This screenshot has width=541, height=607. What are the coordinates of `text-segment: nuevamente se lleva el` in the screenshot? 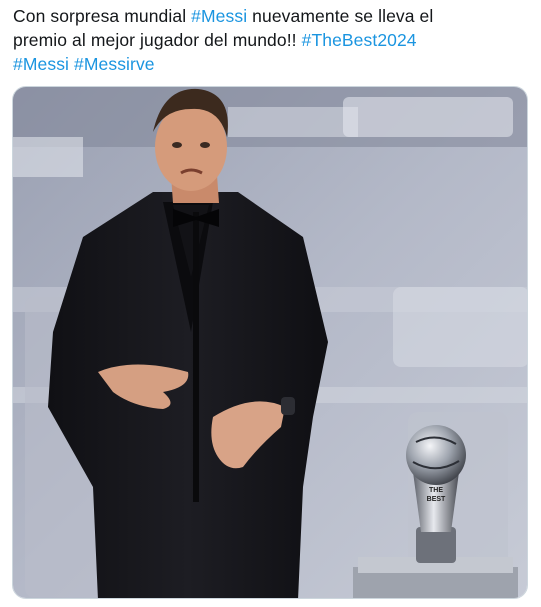 It's located at (340, 16).